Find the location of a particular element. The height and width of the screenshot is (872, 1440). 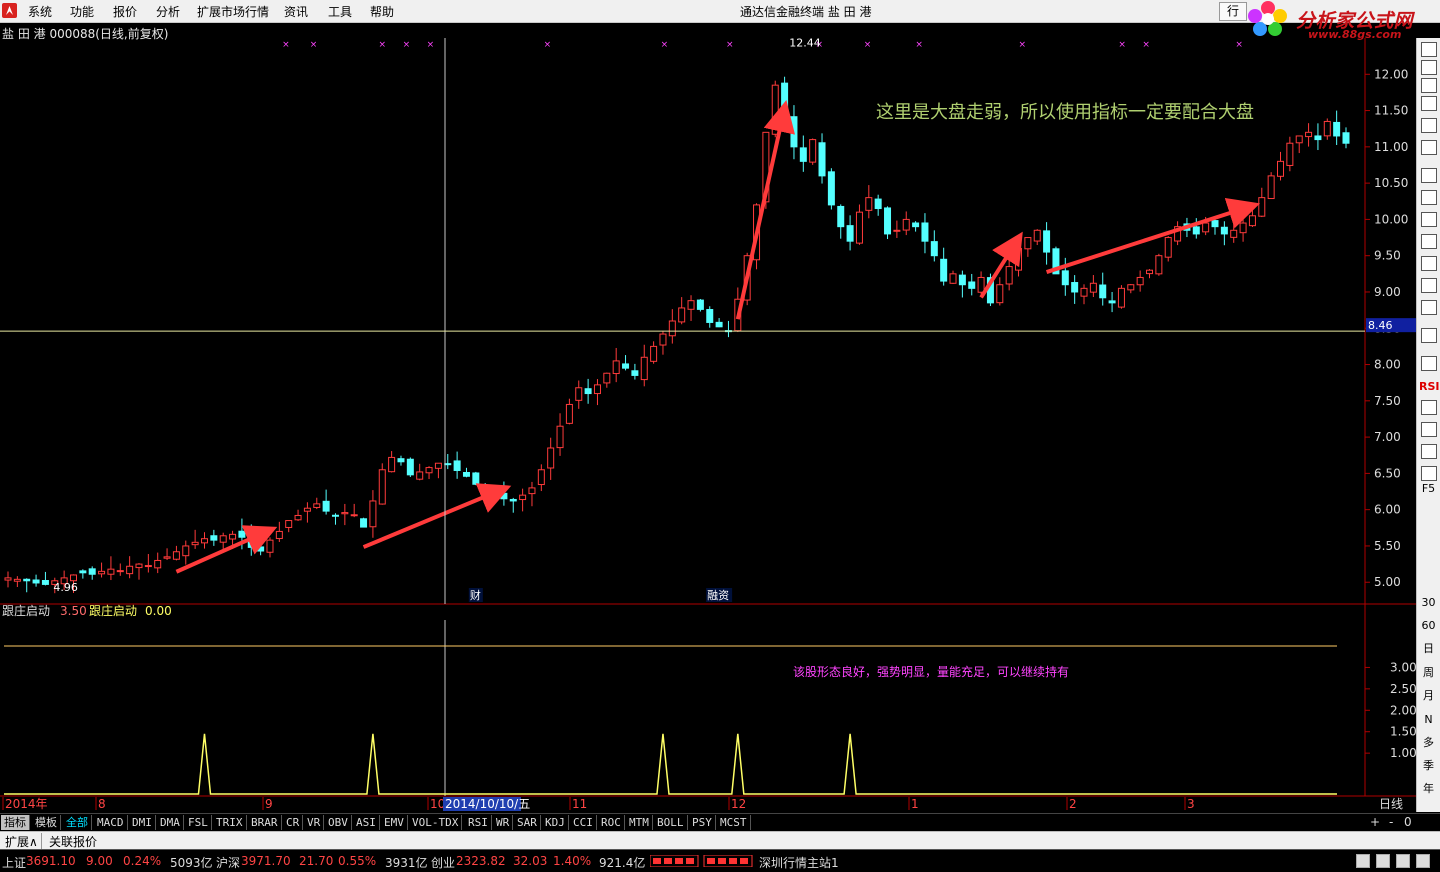

indicator-tab-cci: CCI is located at coordinates (583, 822).